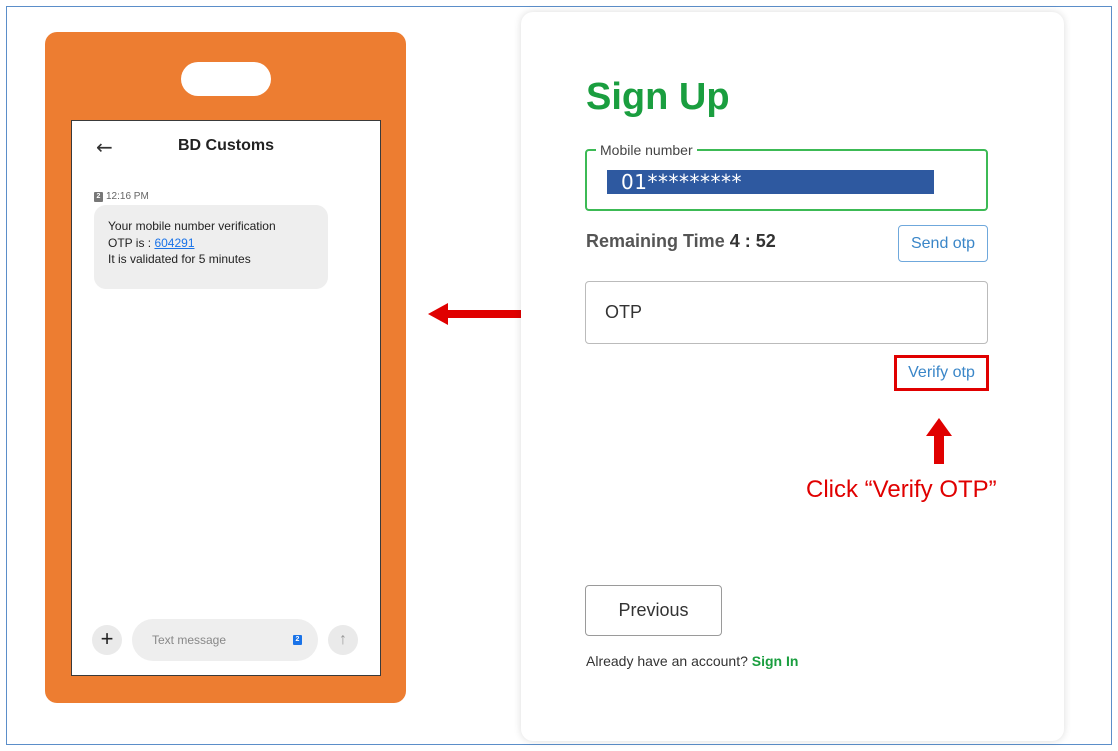 This screenshot has width=1118, height=751. I want to click on message-line-3: It is validated for 5 minutes, so click(179, 259).